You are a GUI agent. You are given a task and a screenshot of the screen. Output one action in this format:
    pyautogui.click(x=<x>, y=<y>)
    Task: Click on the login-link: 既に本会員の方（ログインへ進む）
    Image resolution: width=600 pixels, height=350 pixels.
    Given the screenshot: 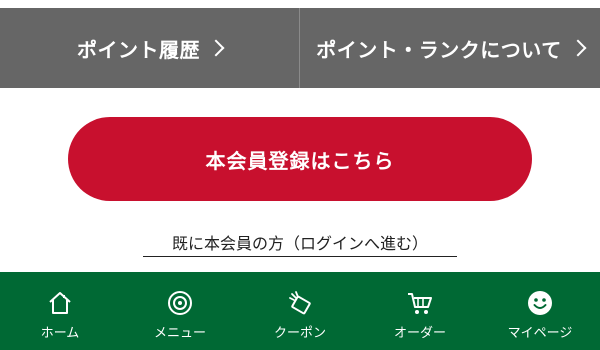 What is the action you would take?
    pyautogui.click(x=300, y=242)
    